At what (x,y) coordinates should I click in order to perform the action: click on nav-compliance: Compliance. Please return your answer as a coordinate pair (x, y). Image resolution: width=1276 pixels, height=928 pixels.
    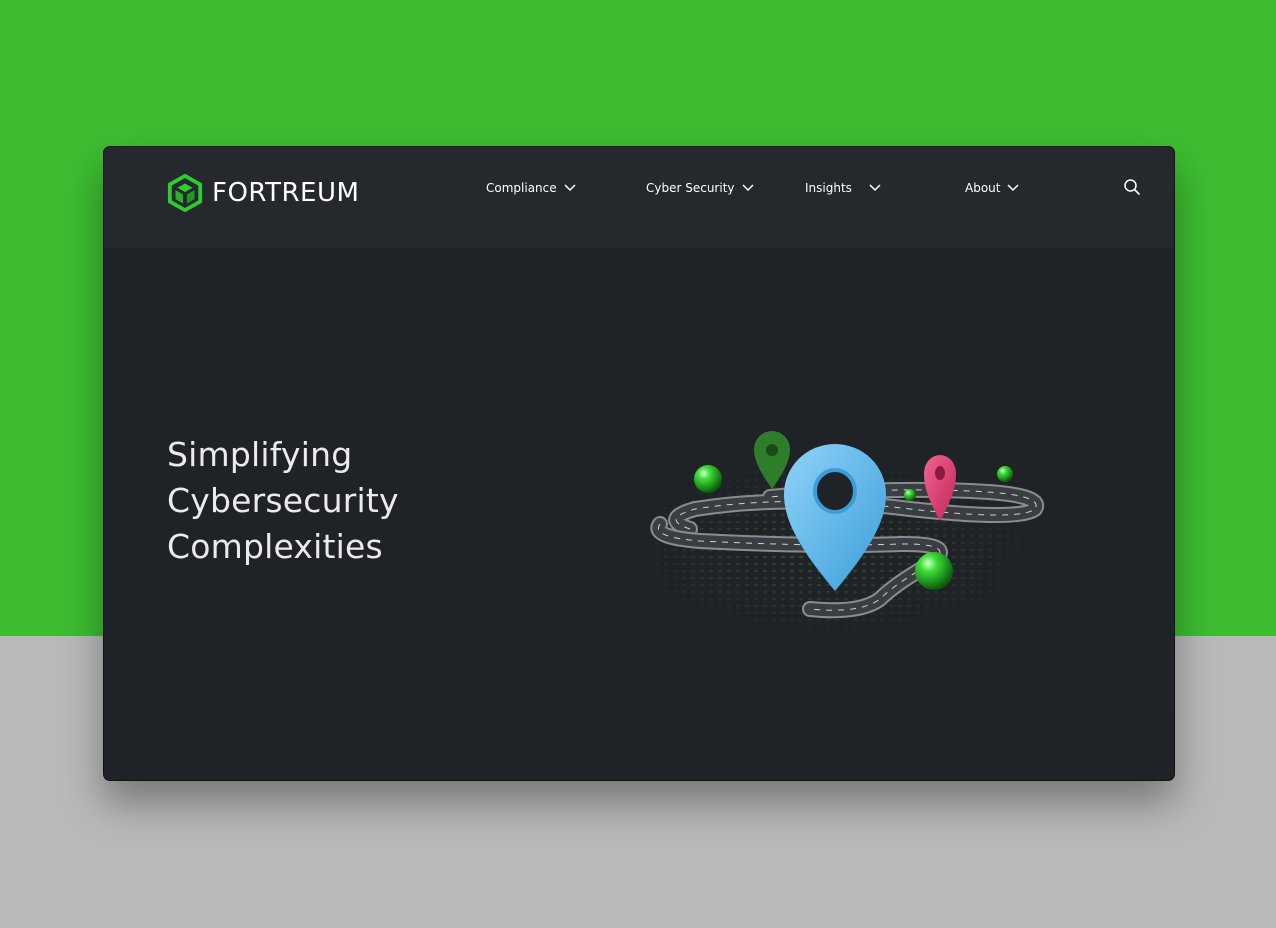
    Looking at the image, I should click on (531, 188).